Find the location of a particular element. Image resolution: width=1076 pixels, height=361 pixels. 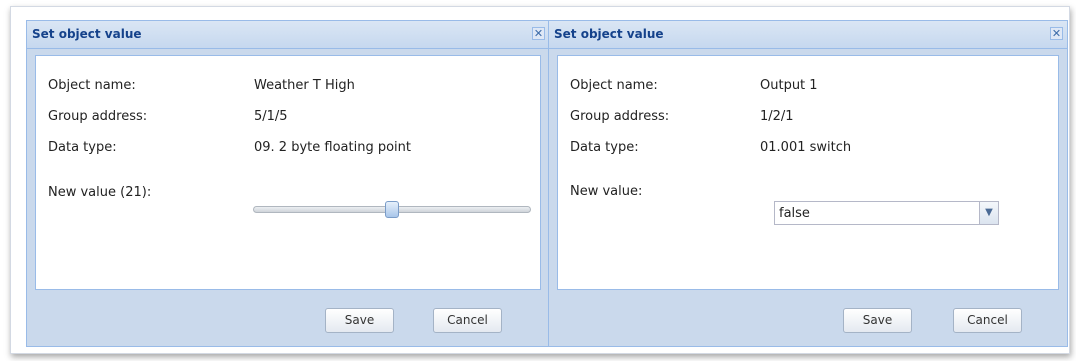

group-address-value: 5/1/5 is located at coordinates (271, 116).